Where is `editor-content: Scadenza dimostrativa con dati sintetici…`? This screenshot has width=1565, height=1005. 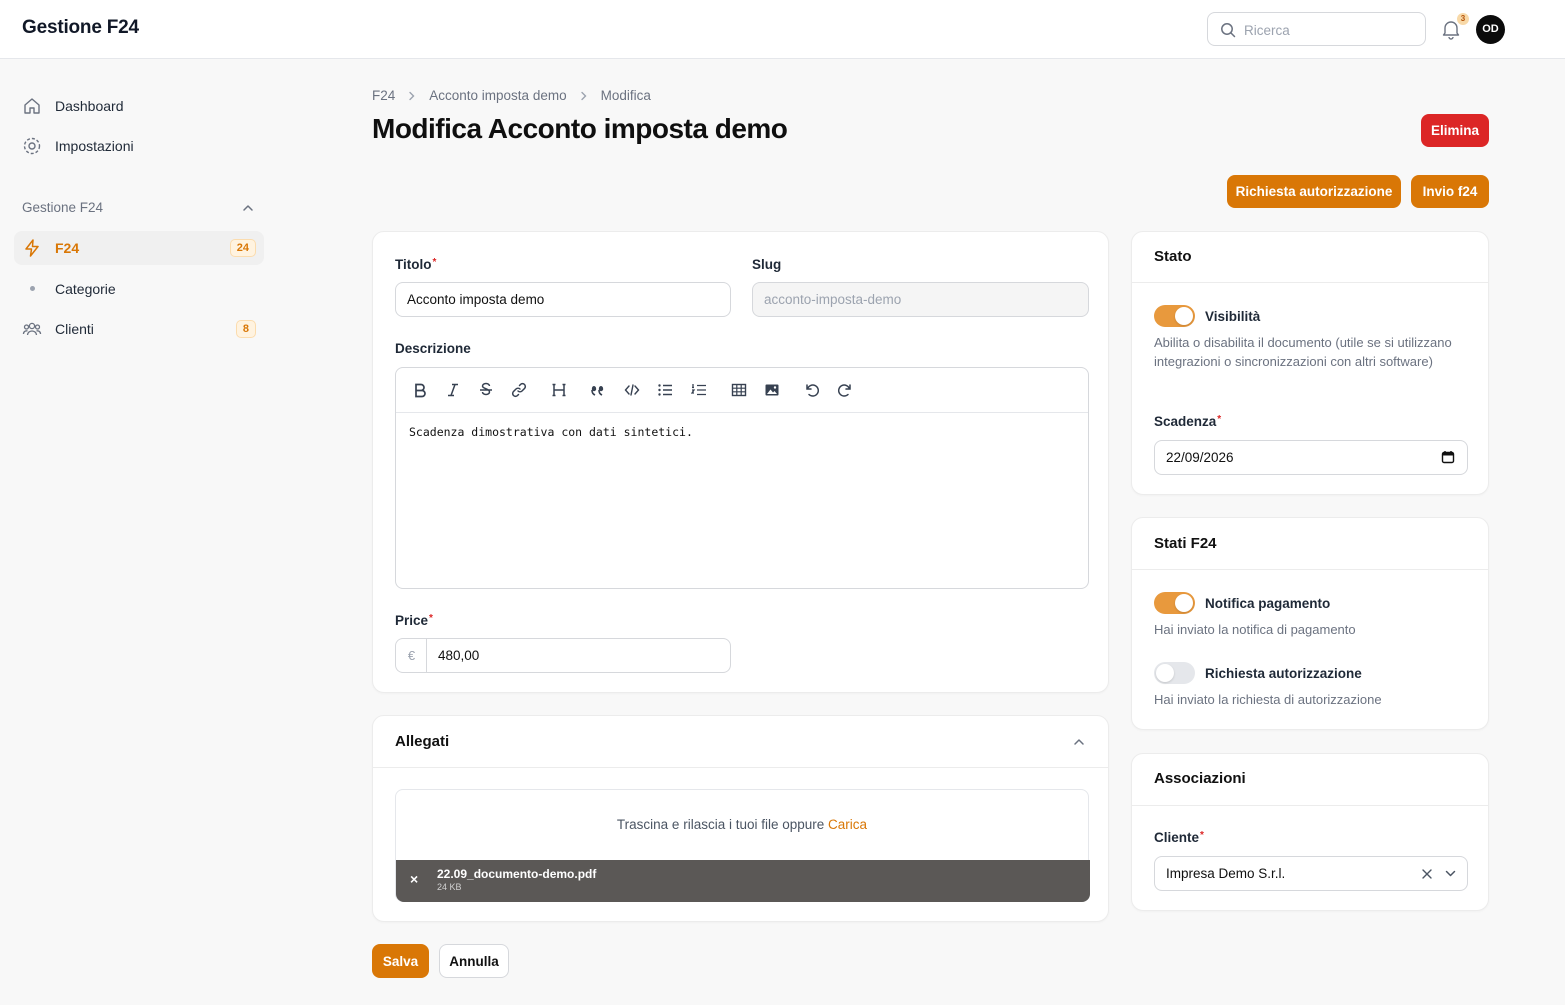 editor-content: Scadenza dimostrativa con dati sintetici… is located at coordinates (551, 432).